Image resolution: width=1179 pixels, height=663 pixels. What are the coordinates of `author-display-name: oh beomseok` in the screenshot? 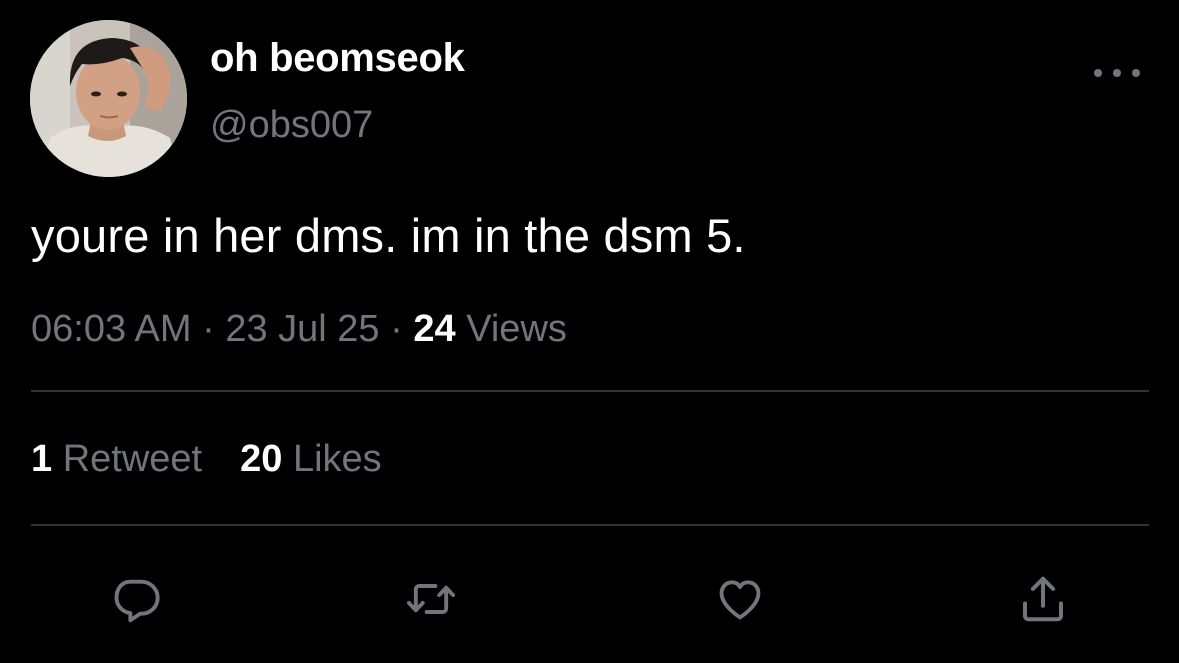 It's located at (337, 58).